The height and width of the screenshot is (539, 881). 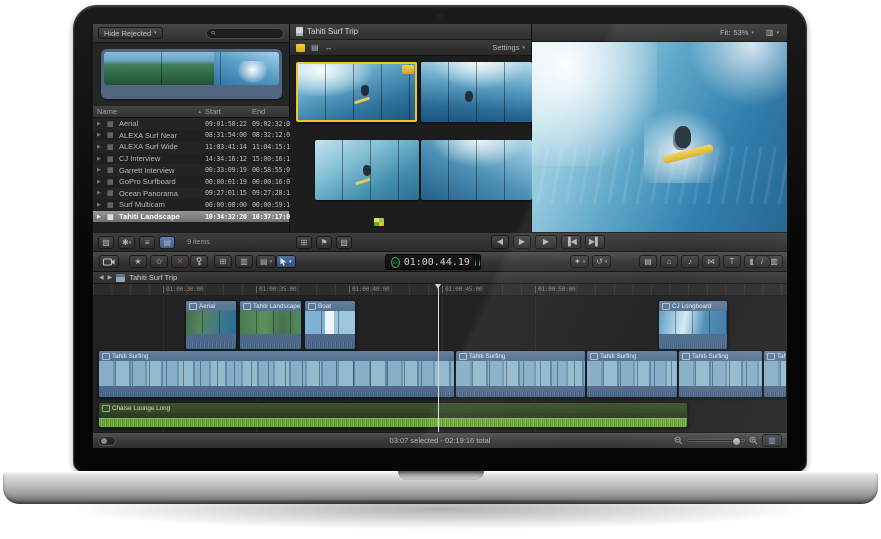 I want to click on ruler-tick: 01:00:40:00, so click(x=369, y=289).